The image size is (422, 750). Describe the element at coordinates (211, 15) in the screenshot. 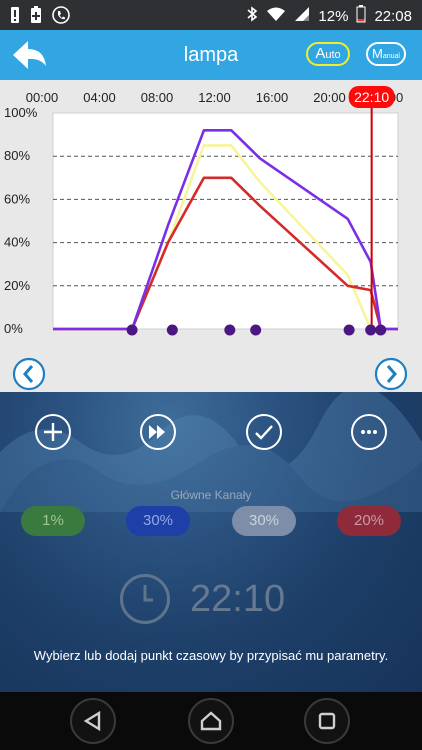

I see `status-bar: 12% 22:08` at that location.